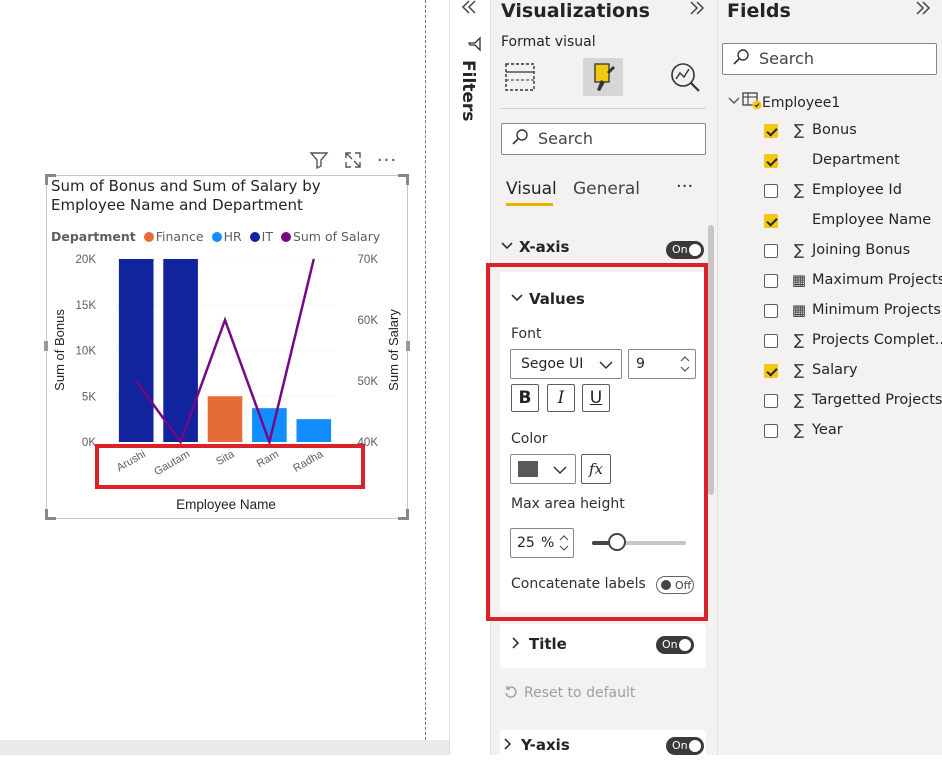 This screenshot has height=760, width=942. What do you see at coordinates (543, 469) in the screenshot?
I see `color-picker` at bounding box center [543, 469].